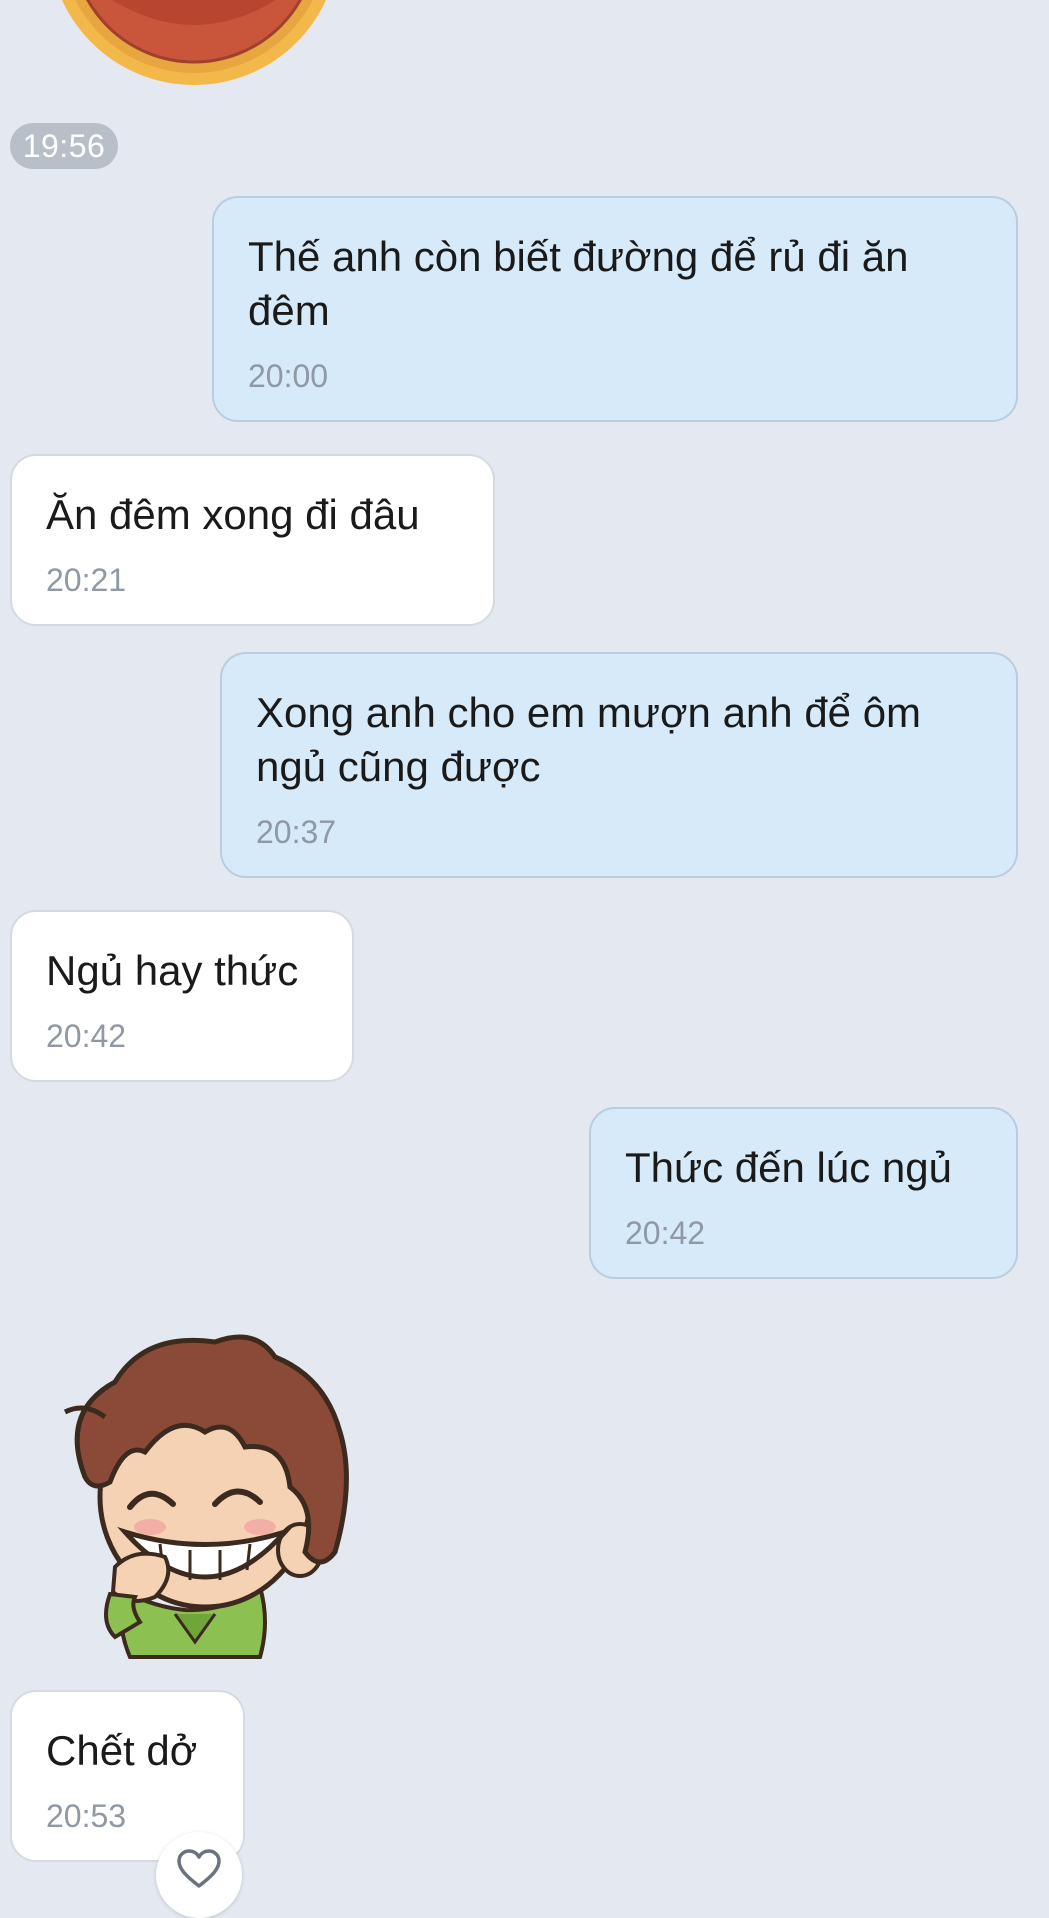 Image resolution: width=1049 pixels, height=1918 pixels. I want to click on reaction-button, so click(199, 1875).